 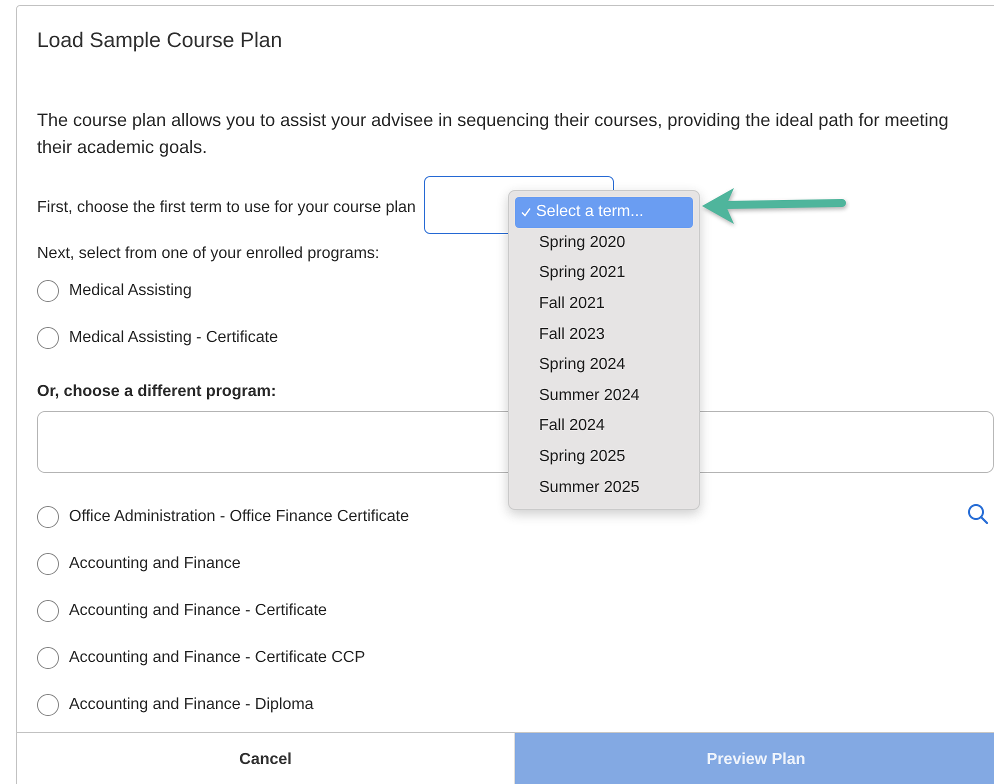 I want to click on term-prompt: First, choose the first term to use for your course plan, so click(x=226, y=208).